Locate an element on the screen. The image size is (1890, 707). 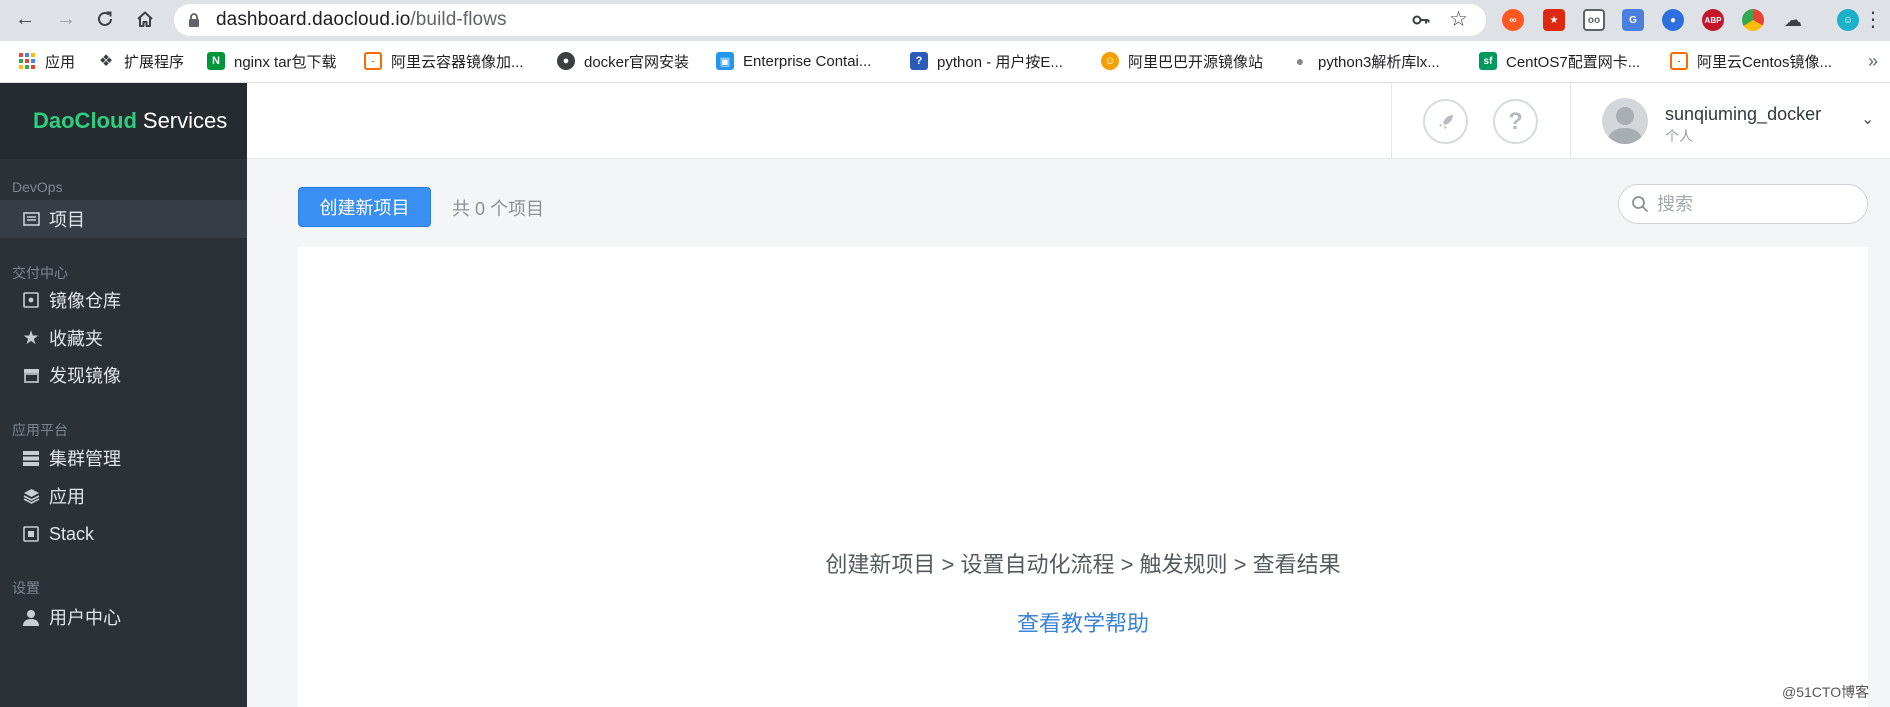
chat-icon: ? is located at coordinates (919, 61).